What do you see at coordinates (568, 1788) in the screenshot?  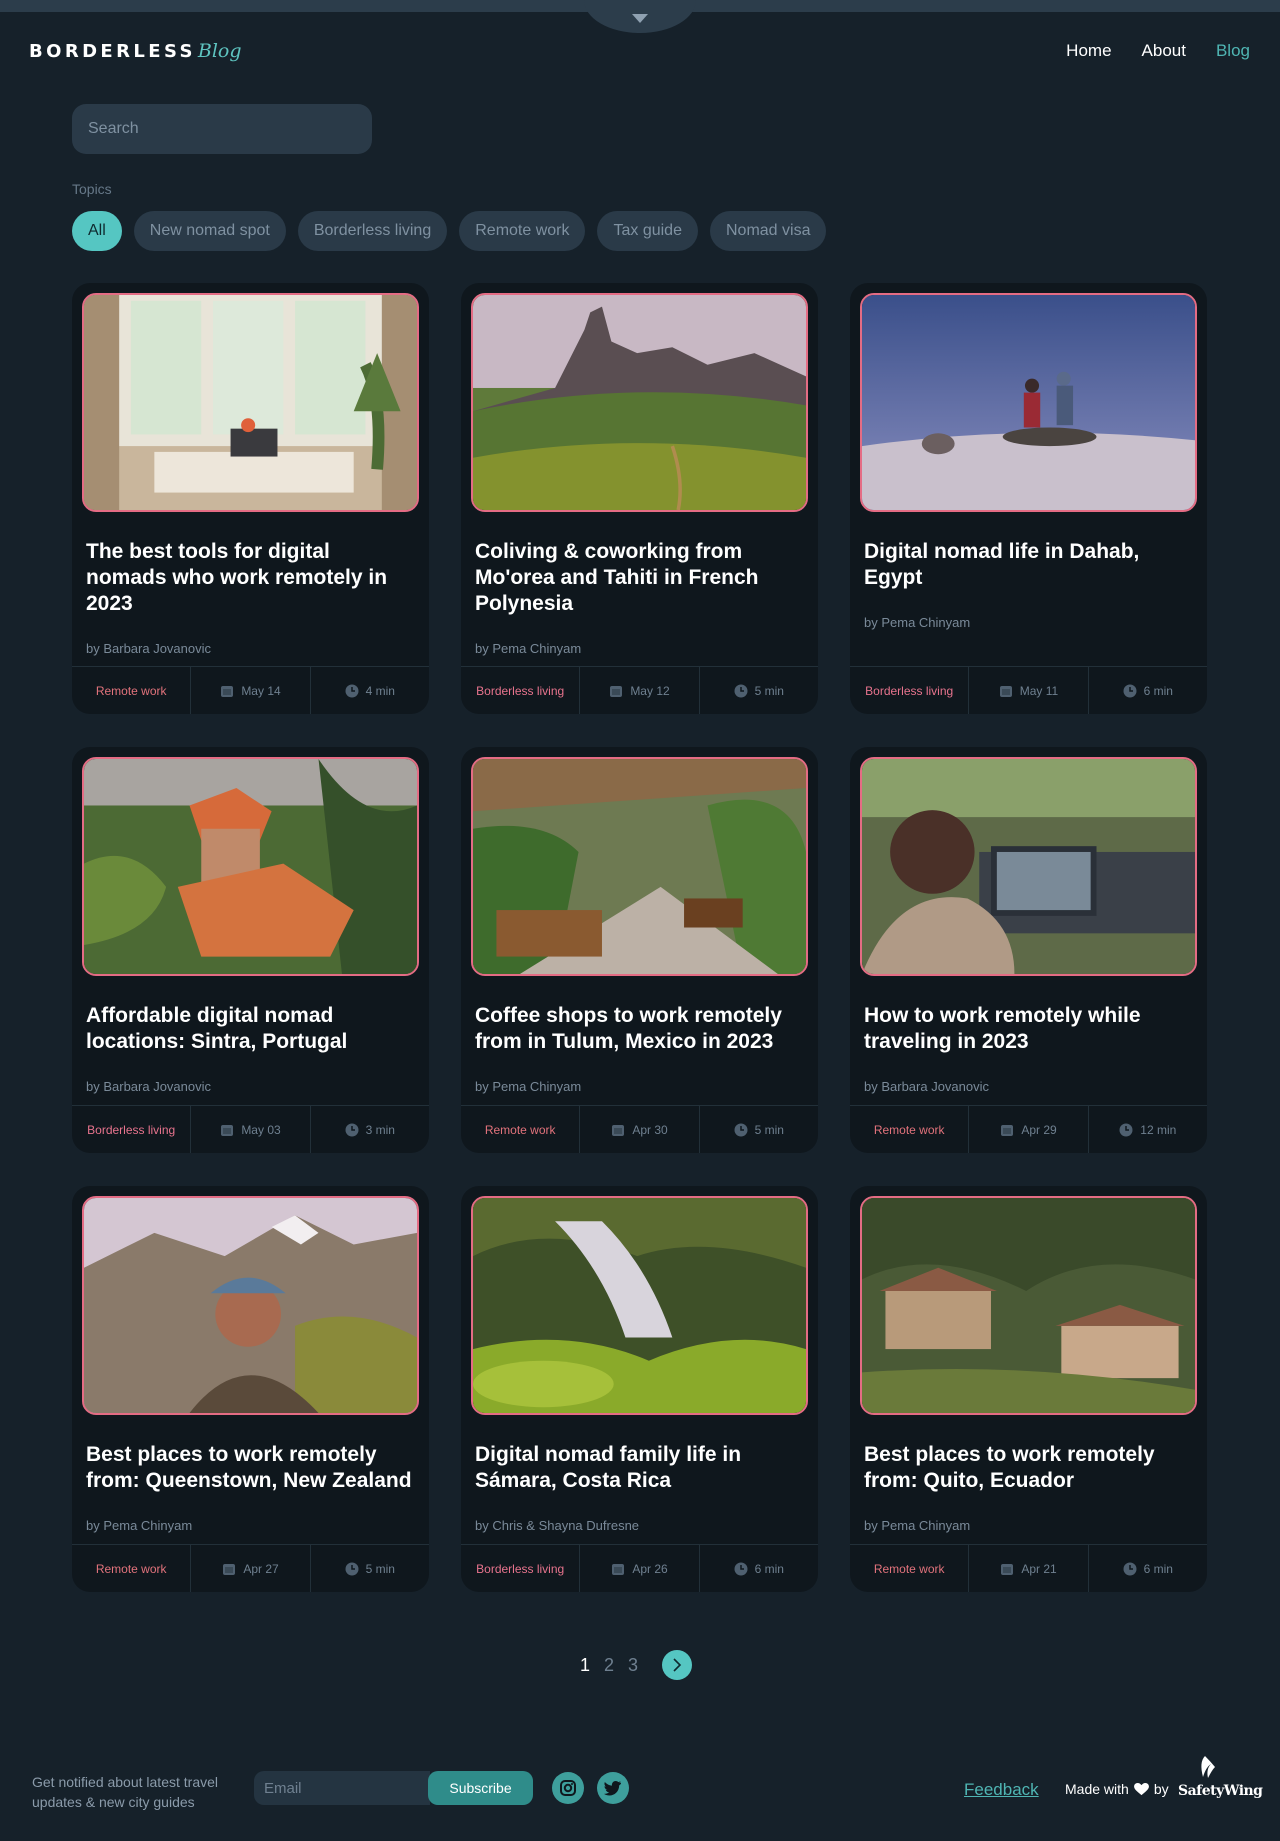 I see `instagram-icon` at bounding box center [568, 1788].